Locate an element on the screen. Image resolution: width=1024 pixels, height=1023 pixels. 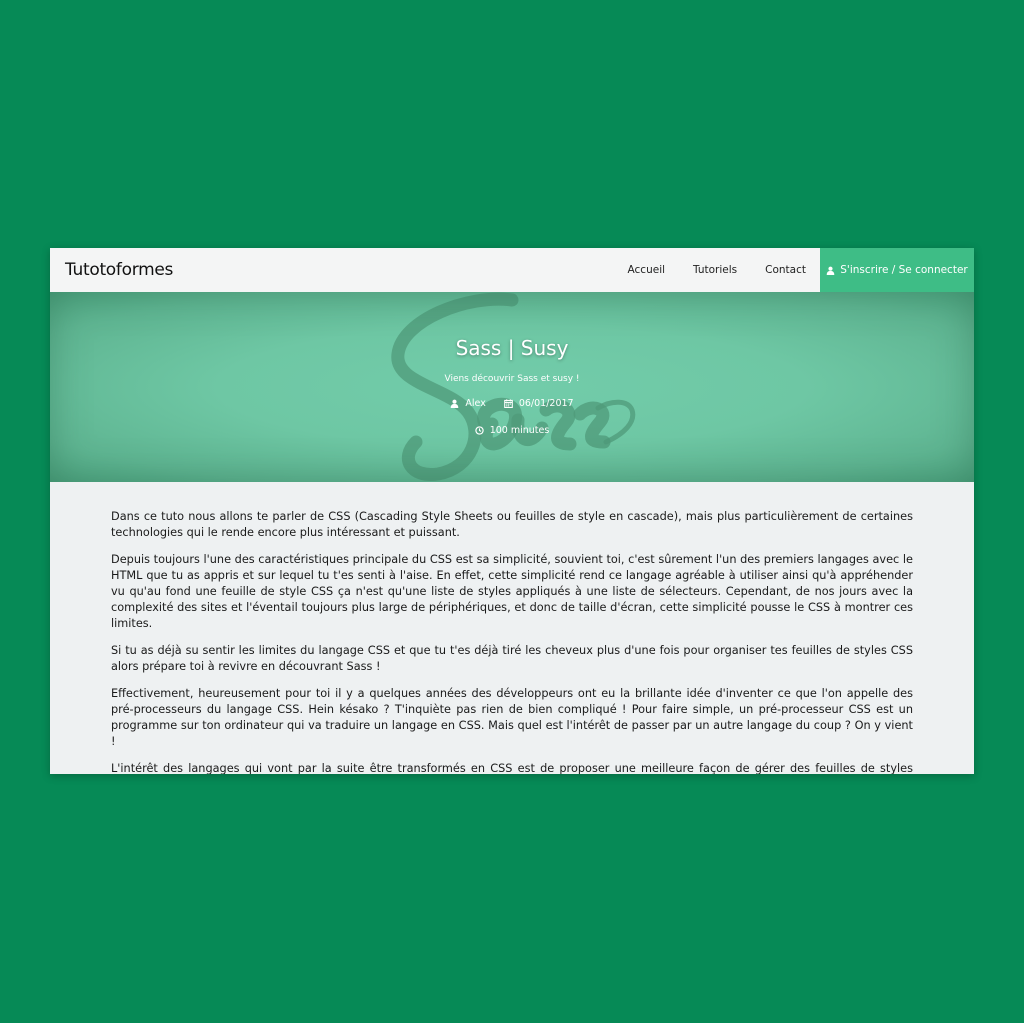
duration-value: 100 minutes is located at coordinates (519, 430).